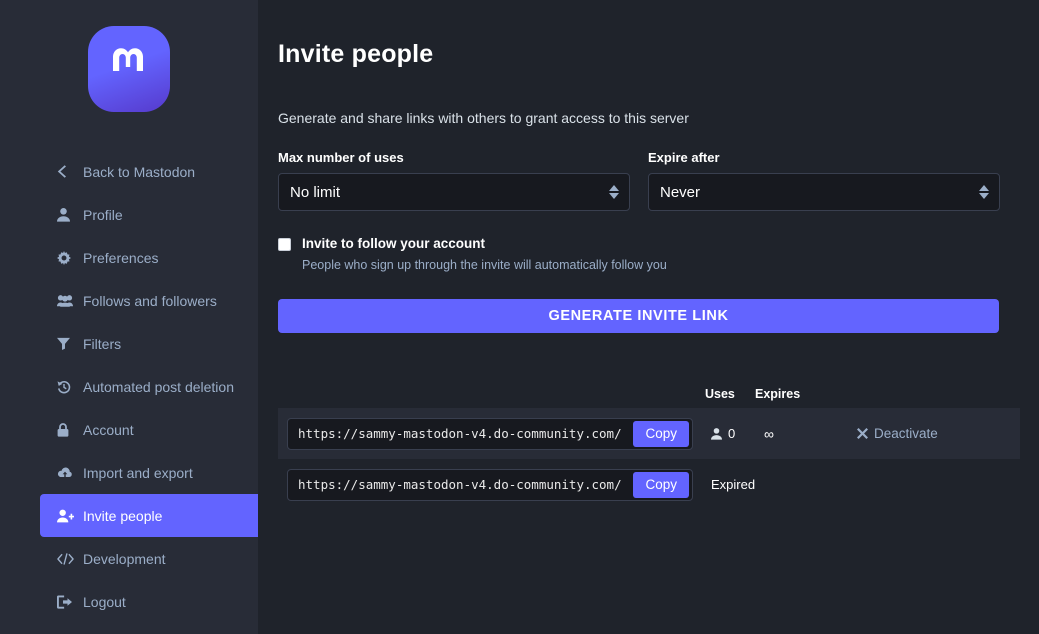 The height and width of the screenshot is (634, 1039). Describe the element at coordinates (123, 515) in the screenshot. I see `sidebar-item-label: Invite people` at that location.